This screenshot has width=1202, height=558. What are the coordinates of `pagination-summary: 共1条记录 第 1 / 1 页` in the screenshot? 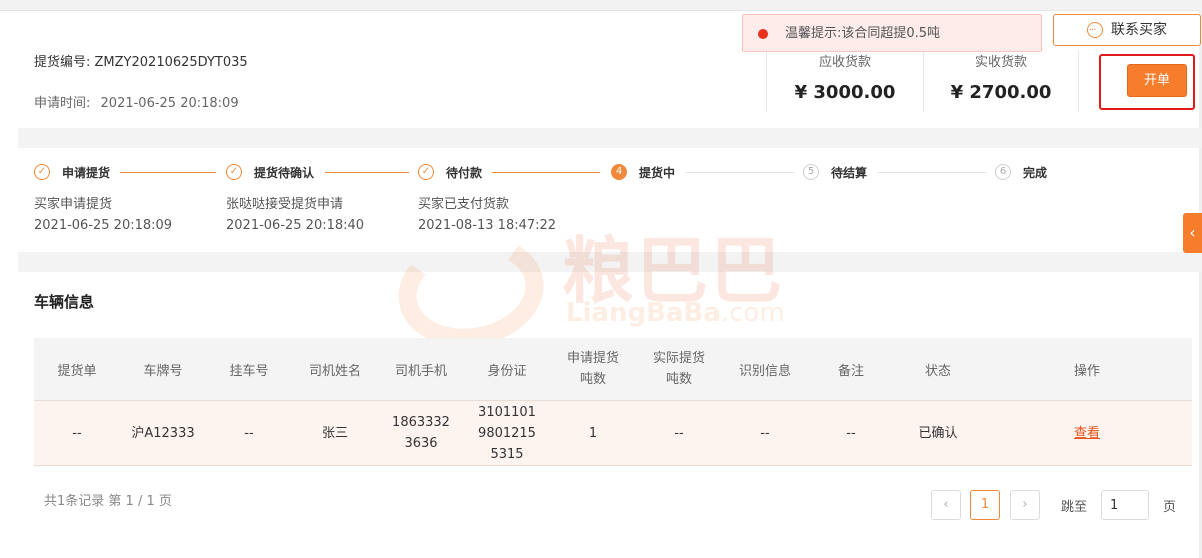 It's located at (108, 501).